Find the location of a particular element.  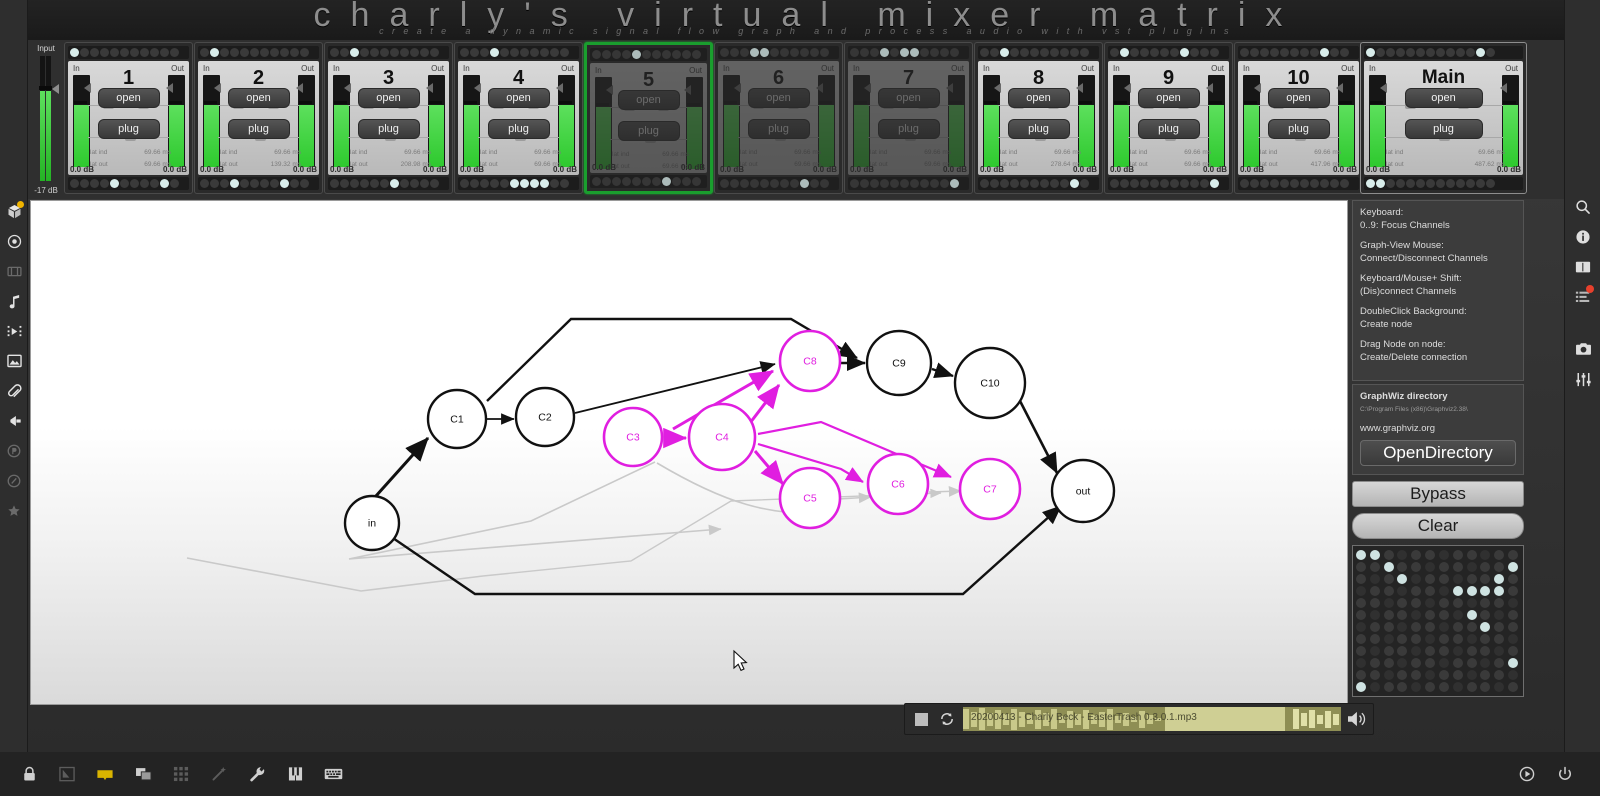

piano-icon is located at coordinates (295, 774).